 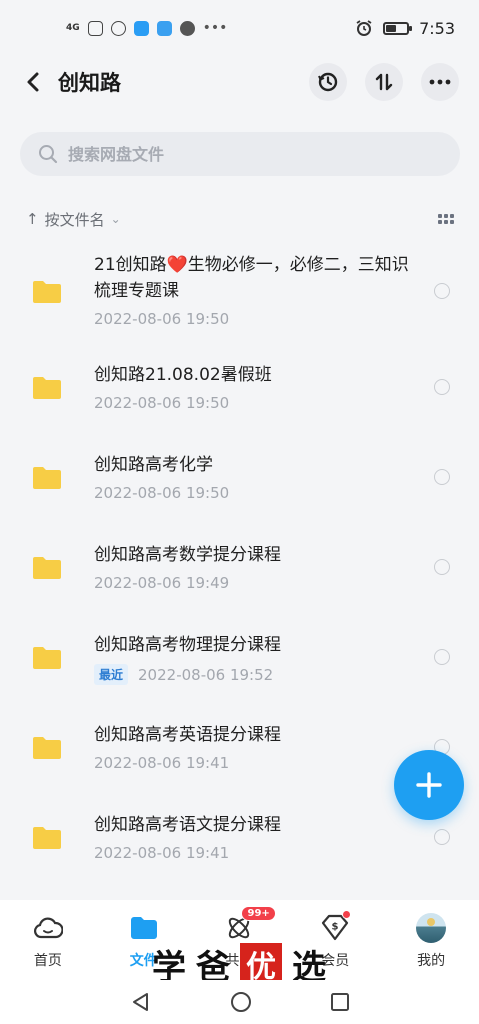 I want to click on avatar-wrapper, so click(x=431, y=928).